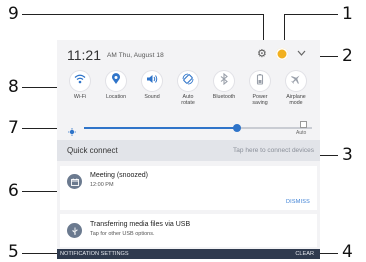 Image resolution: width=366 pixels, height=262 pixels. I want to click on callout-8: 8, so click(13, 87).